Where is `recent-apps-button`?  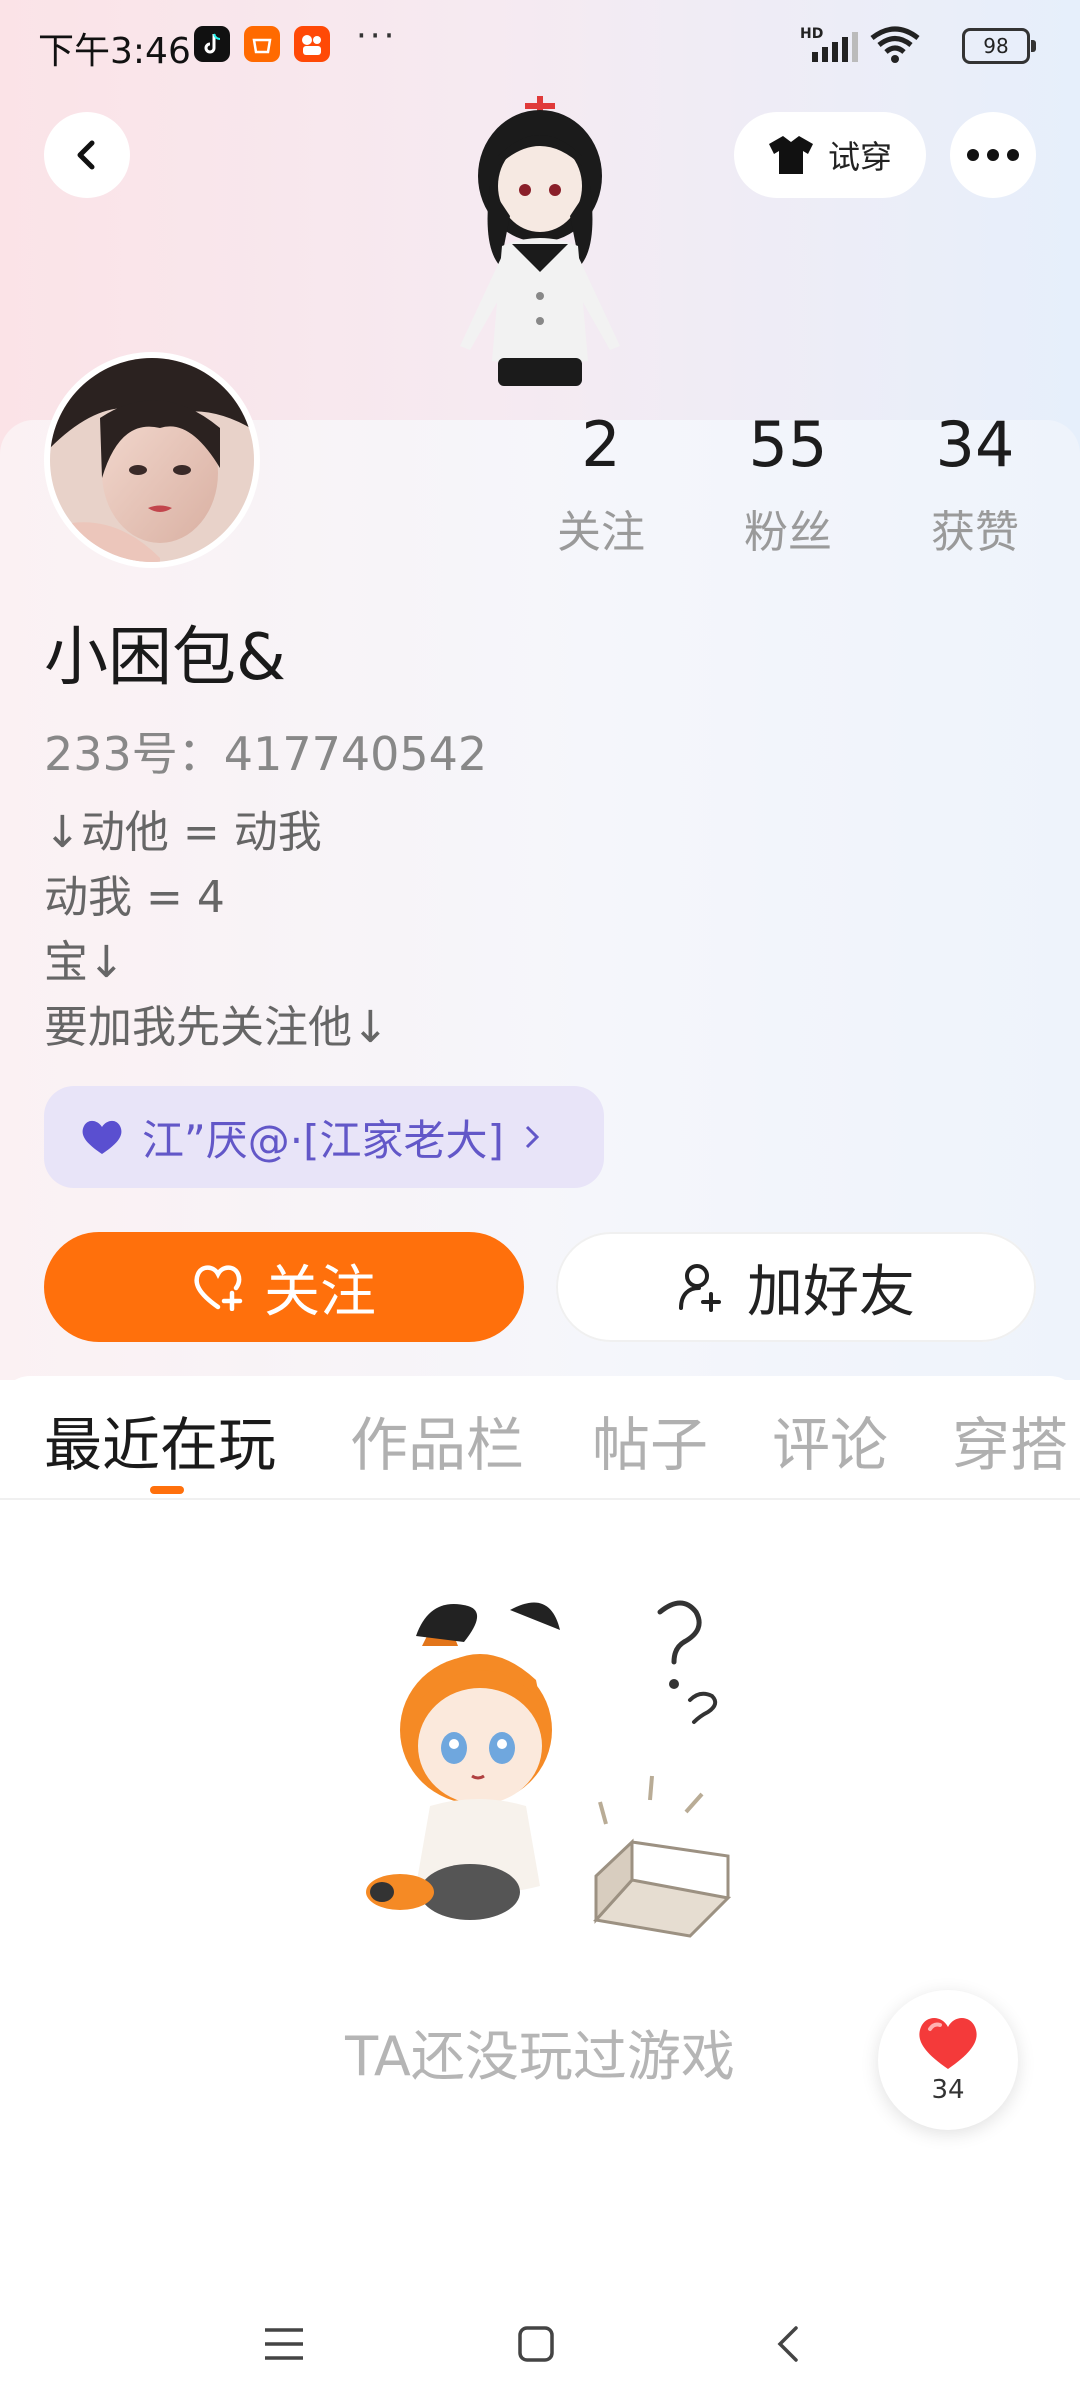 recent-apps-button is located at coordinates (284, 2344).